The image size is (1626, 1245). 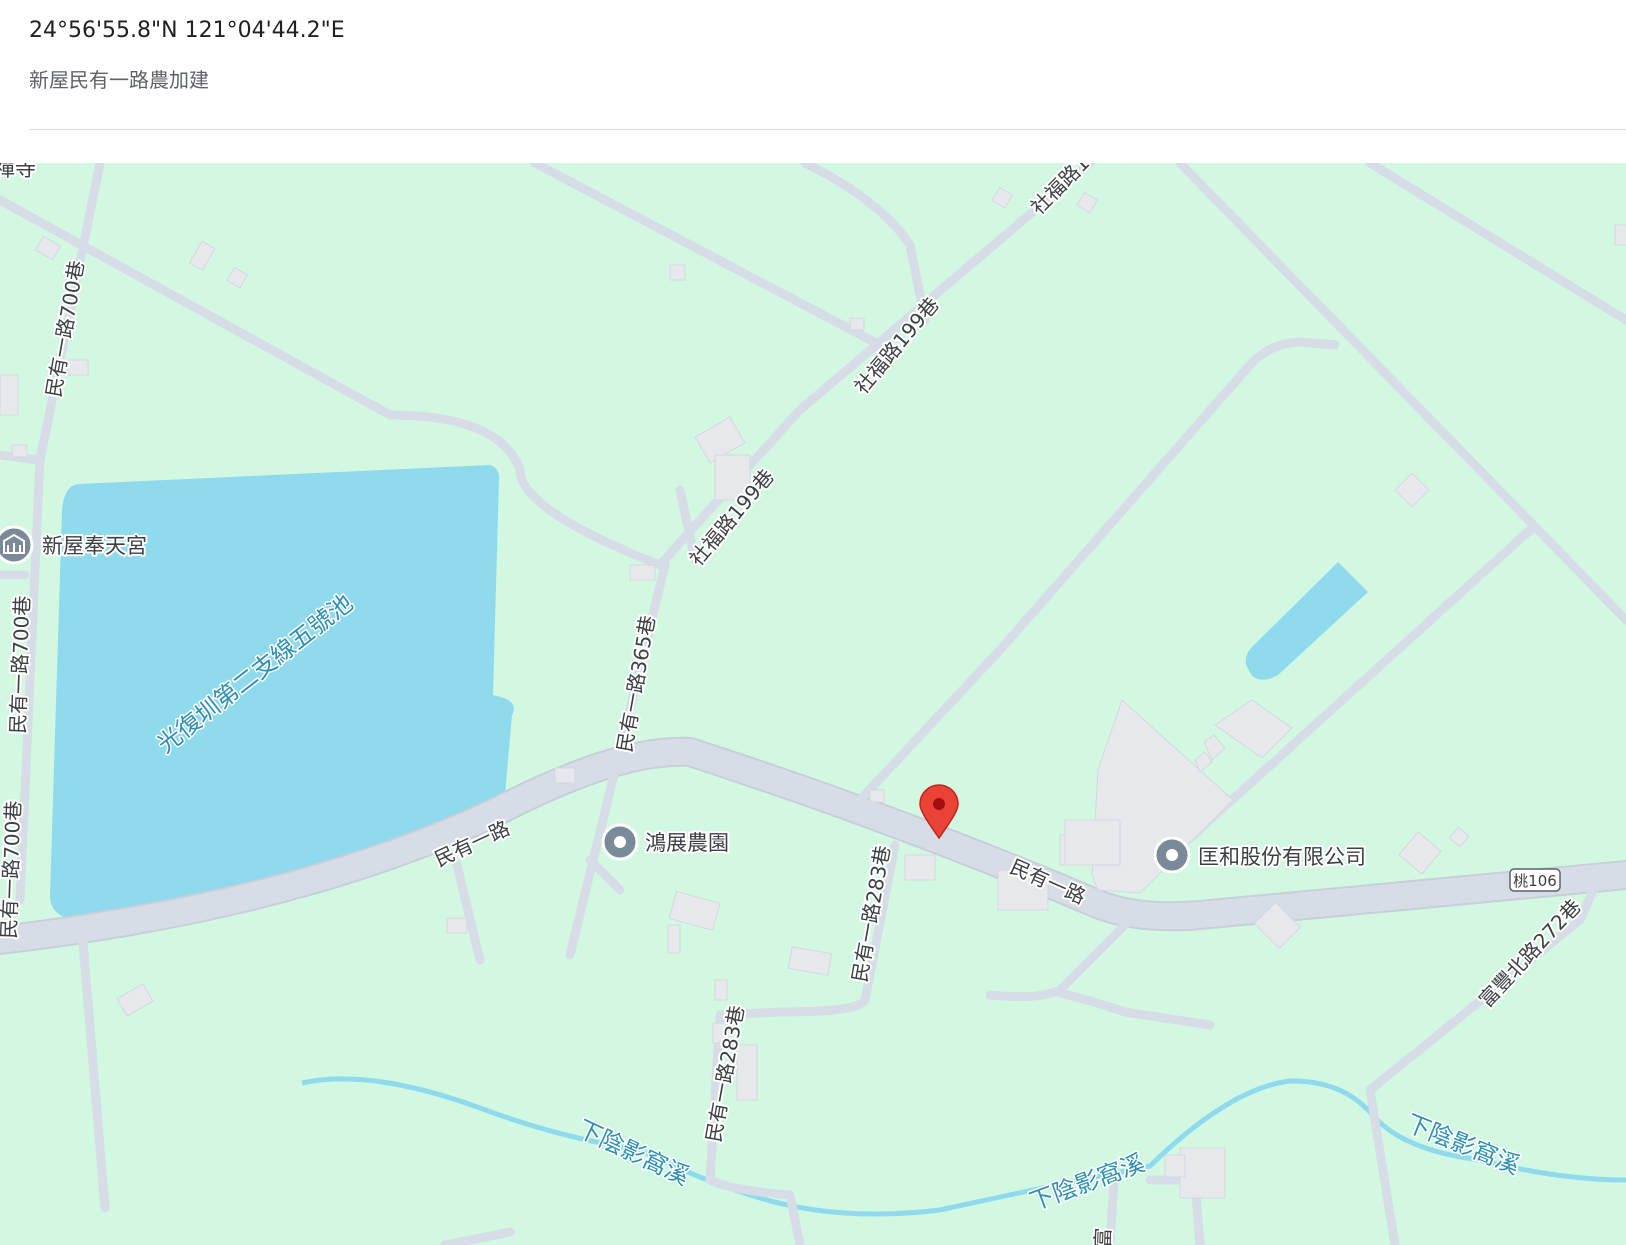 I want to click on poi-label-temple: 新屋奉天宮, so click(x=94, y=546).